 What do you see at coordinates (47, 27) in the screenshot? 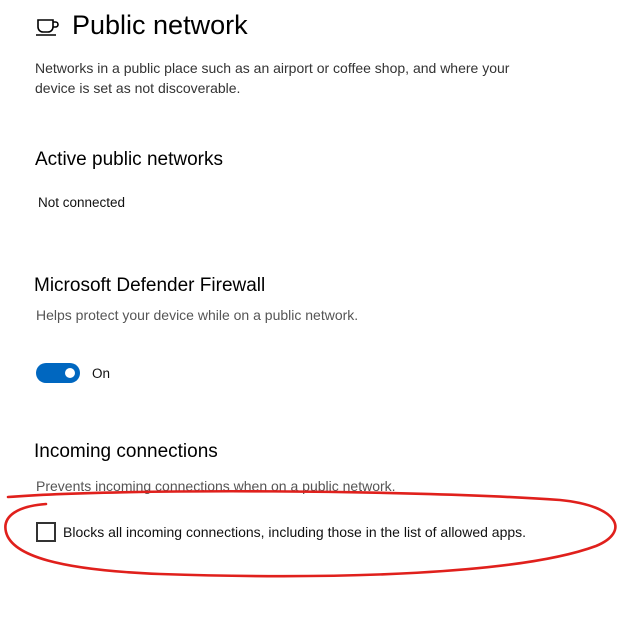
I see `coffee-cup-icon` at bounding box center [47, 27].